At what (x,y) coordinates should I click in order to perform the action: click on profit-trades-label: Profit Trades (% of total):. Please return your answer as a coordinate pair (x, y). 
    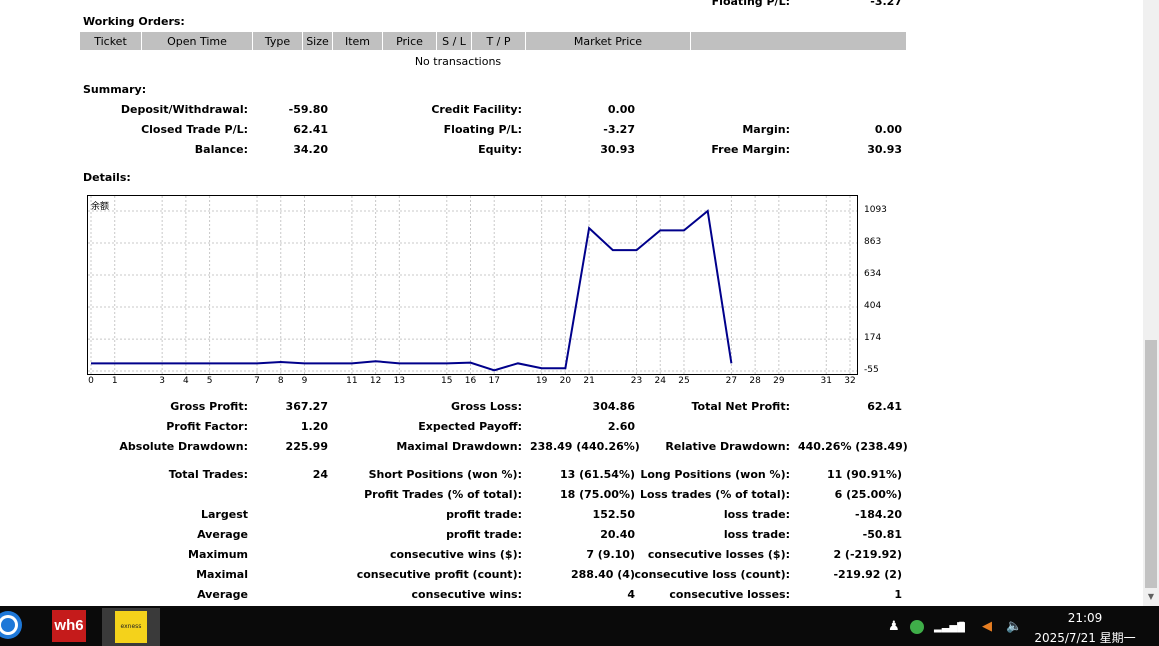
    Looking at the image, I should click on (443, 494).